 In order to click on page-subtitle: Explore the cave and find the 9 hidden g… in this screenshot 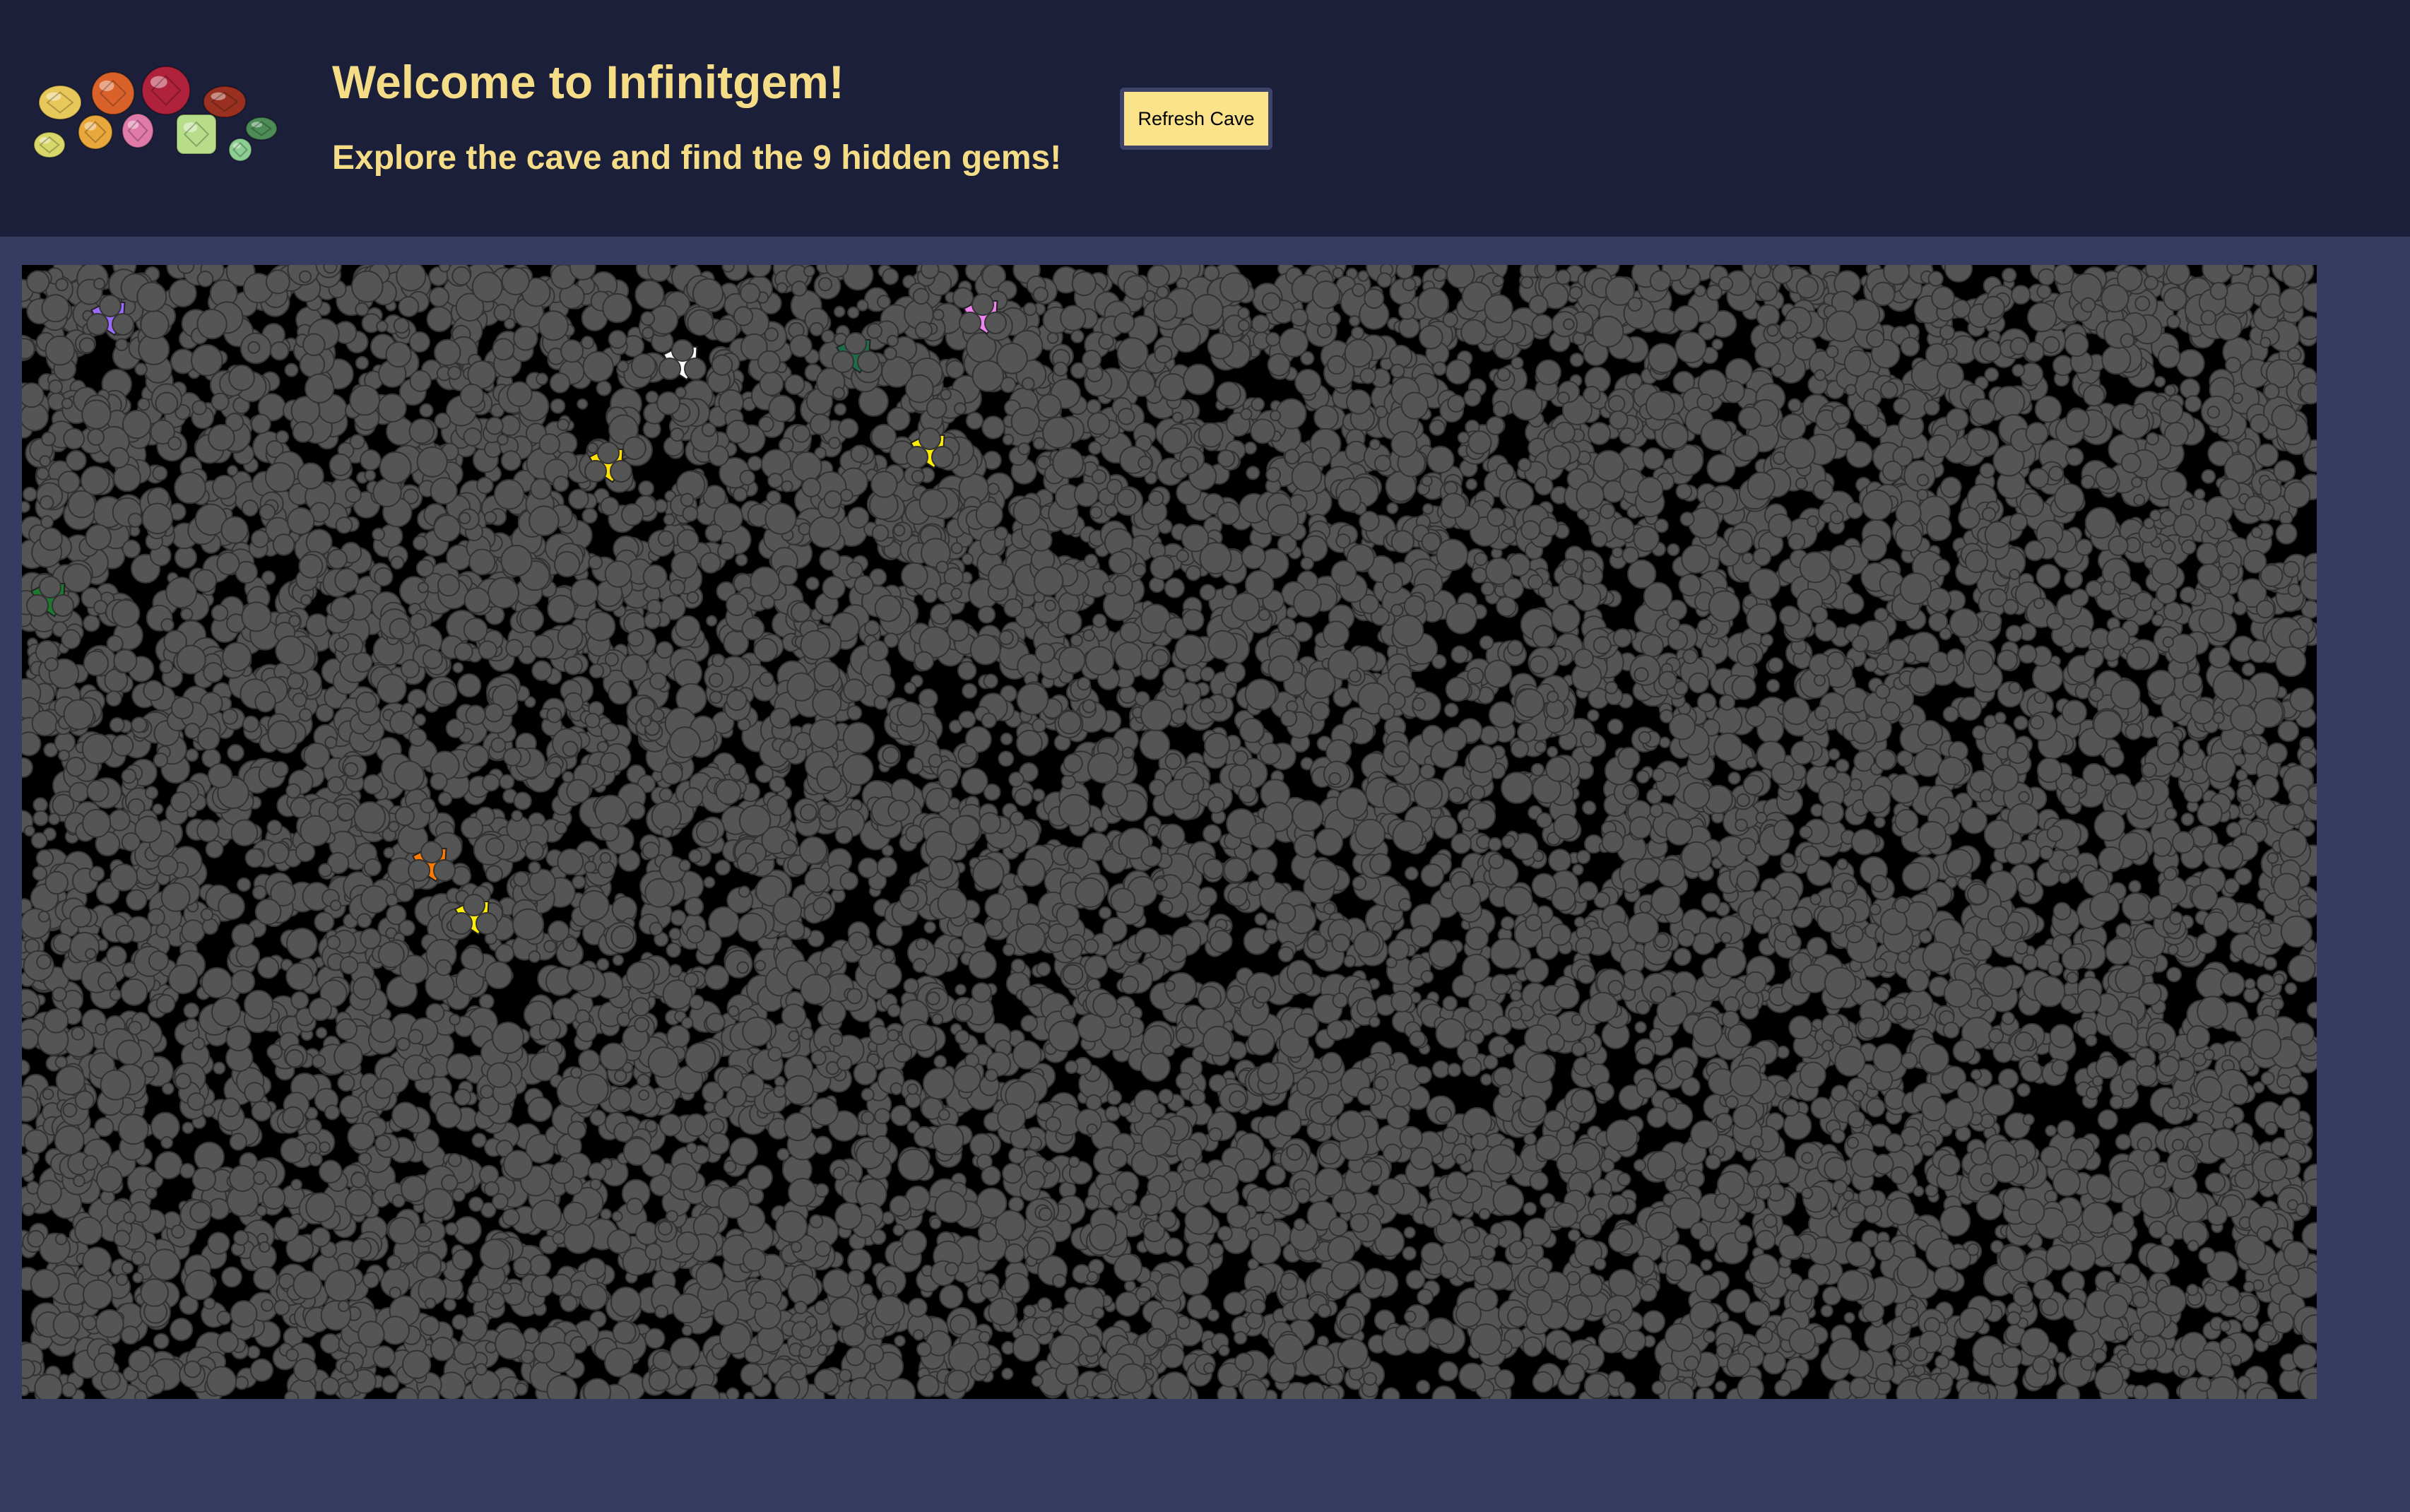, I will do `click(697, 158)`.